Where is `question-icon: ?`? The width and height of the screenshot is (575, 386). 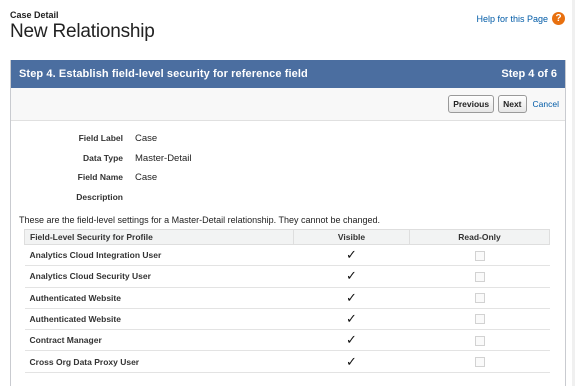
question-icon: ? is located at coordinates (558, 18).